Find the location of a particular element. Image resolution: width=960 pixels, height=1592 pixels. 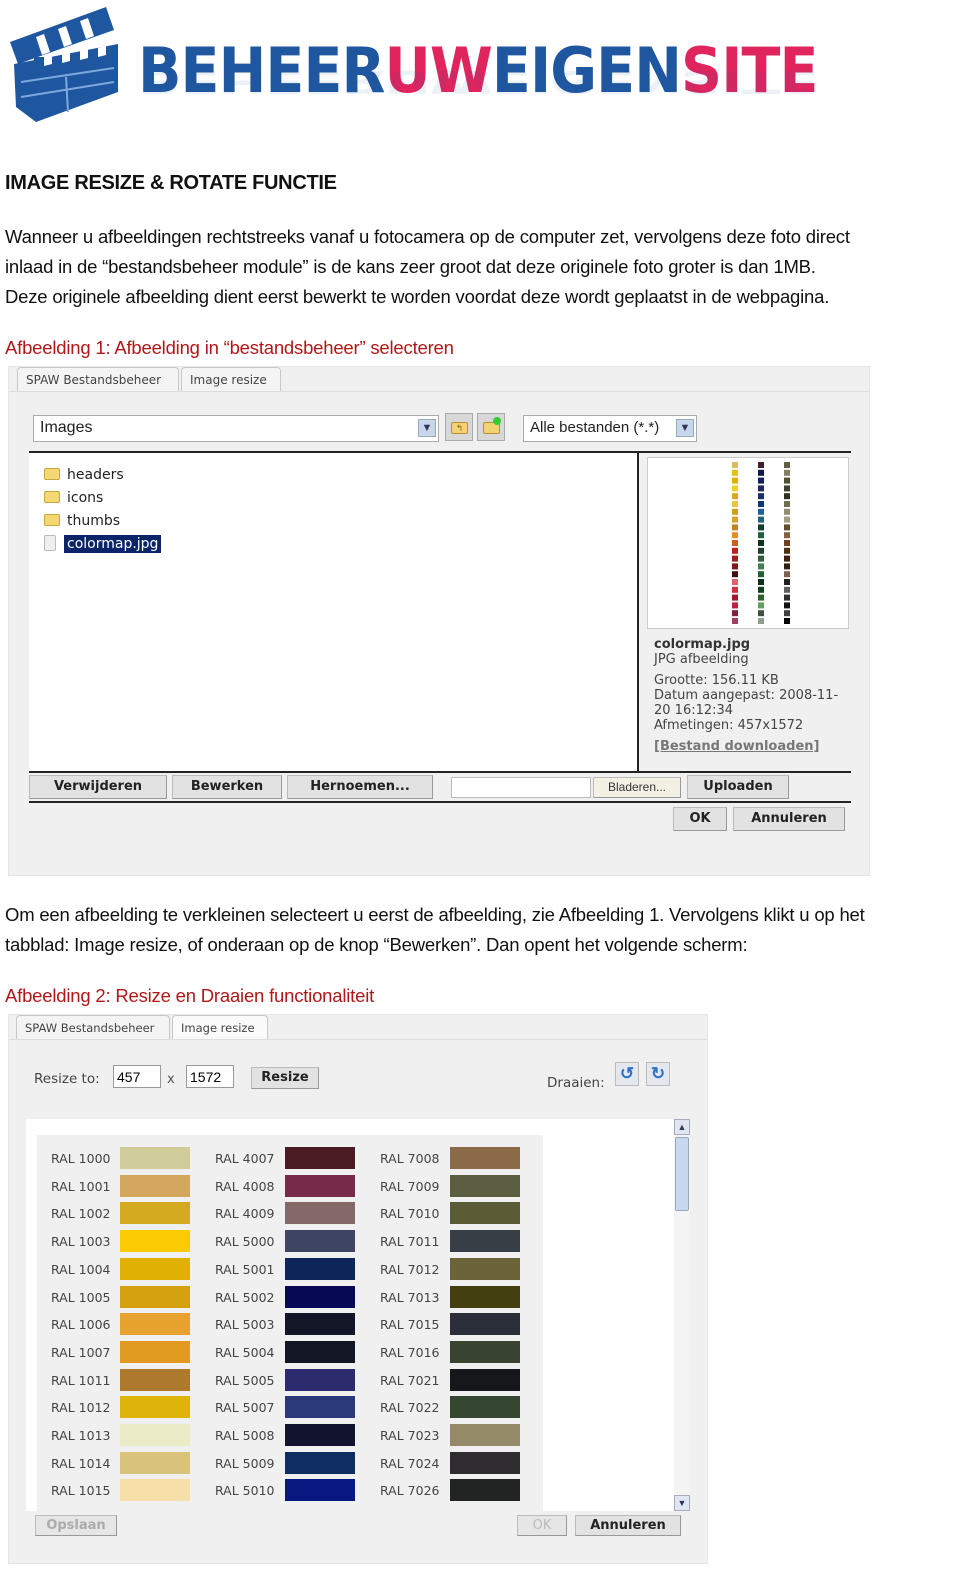

image-preview is located at coordinates (748, 543).